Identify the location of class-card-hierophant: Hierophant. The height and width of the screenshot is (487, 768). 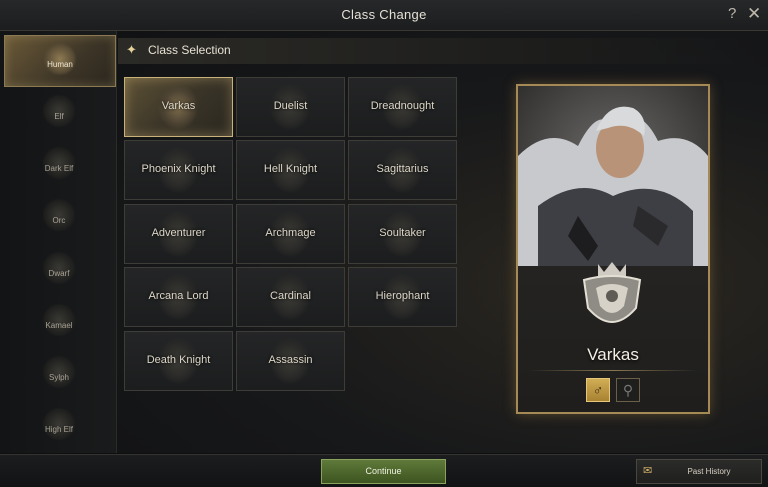
(402, 297).